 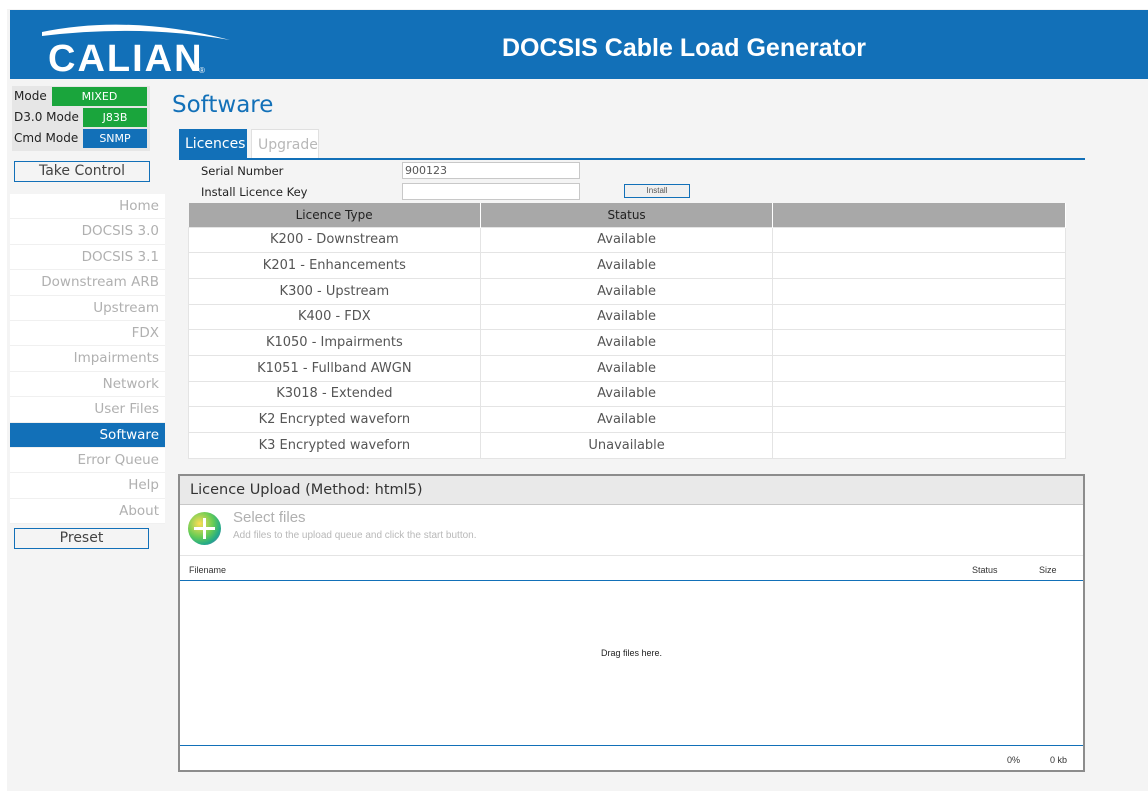 I want to click on table-row: K3 Encrypted waveforn Unavailable, so click(x=627, y=445).